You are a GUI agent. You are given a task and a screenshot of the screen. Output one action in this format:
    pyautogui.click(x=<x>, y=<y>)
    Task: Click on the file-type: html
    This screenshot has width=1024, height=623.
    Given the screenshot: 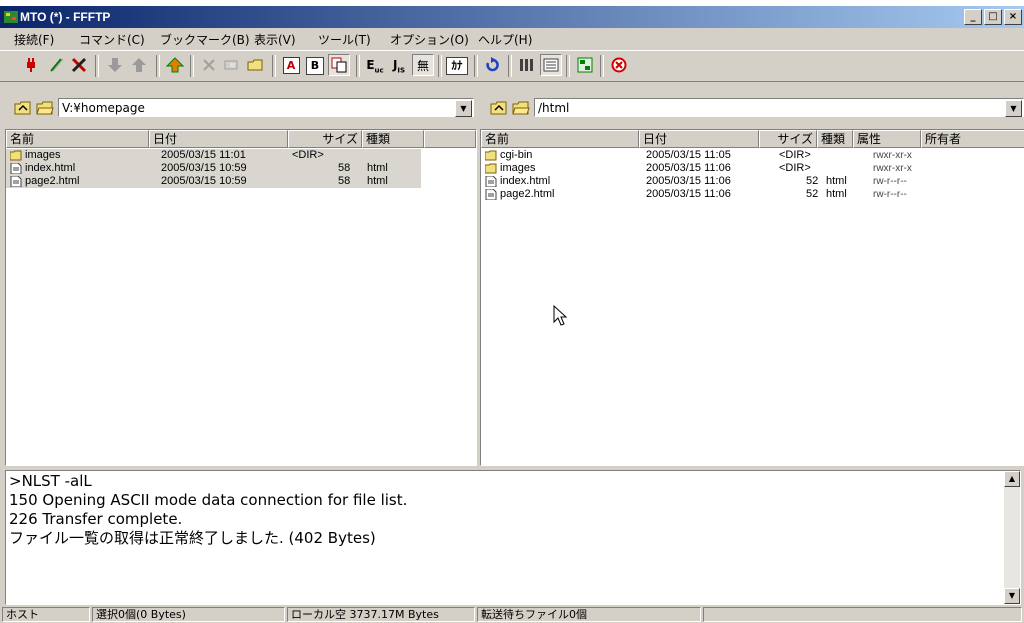 What is the action you would take?
    pyautogui.click(x=836, y=181)
    